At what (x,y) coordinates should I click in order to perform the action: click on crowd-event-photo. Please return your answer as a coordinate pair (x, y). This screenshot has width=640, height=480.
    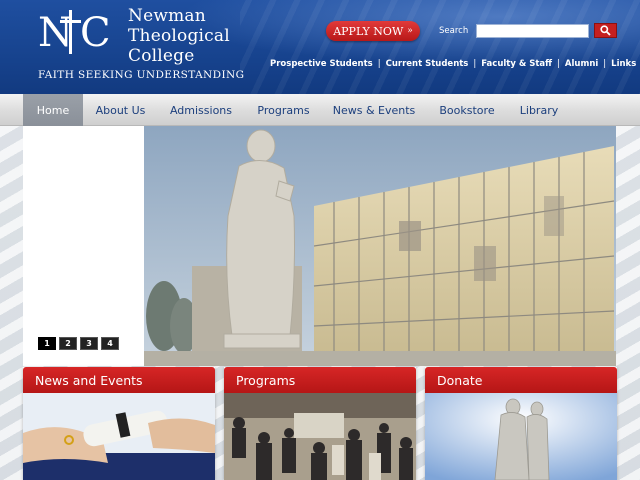
    Looking at the image, I should click on (320, 436).